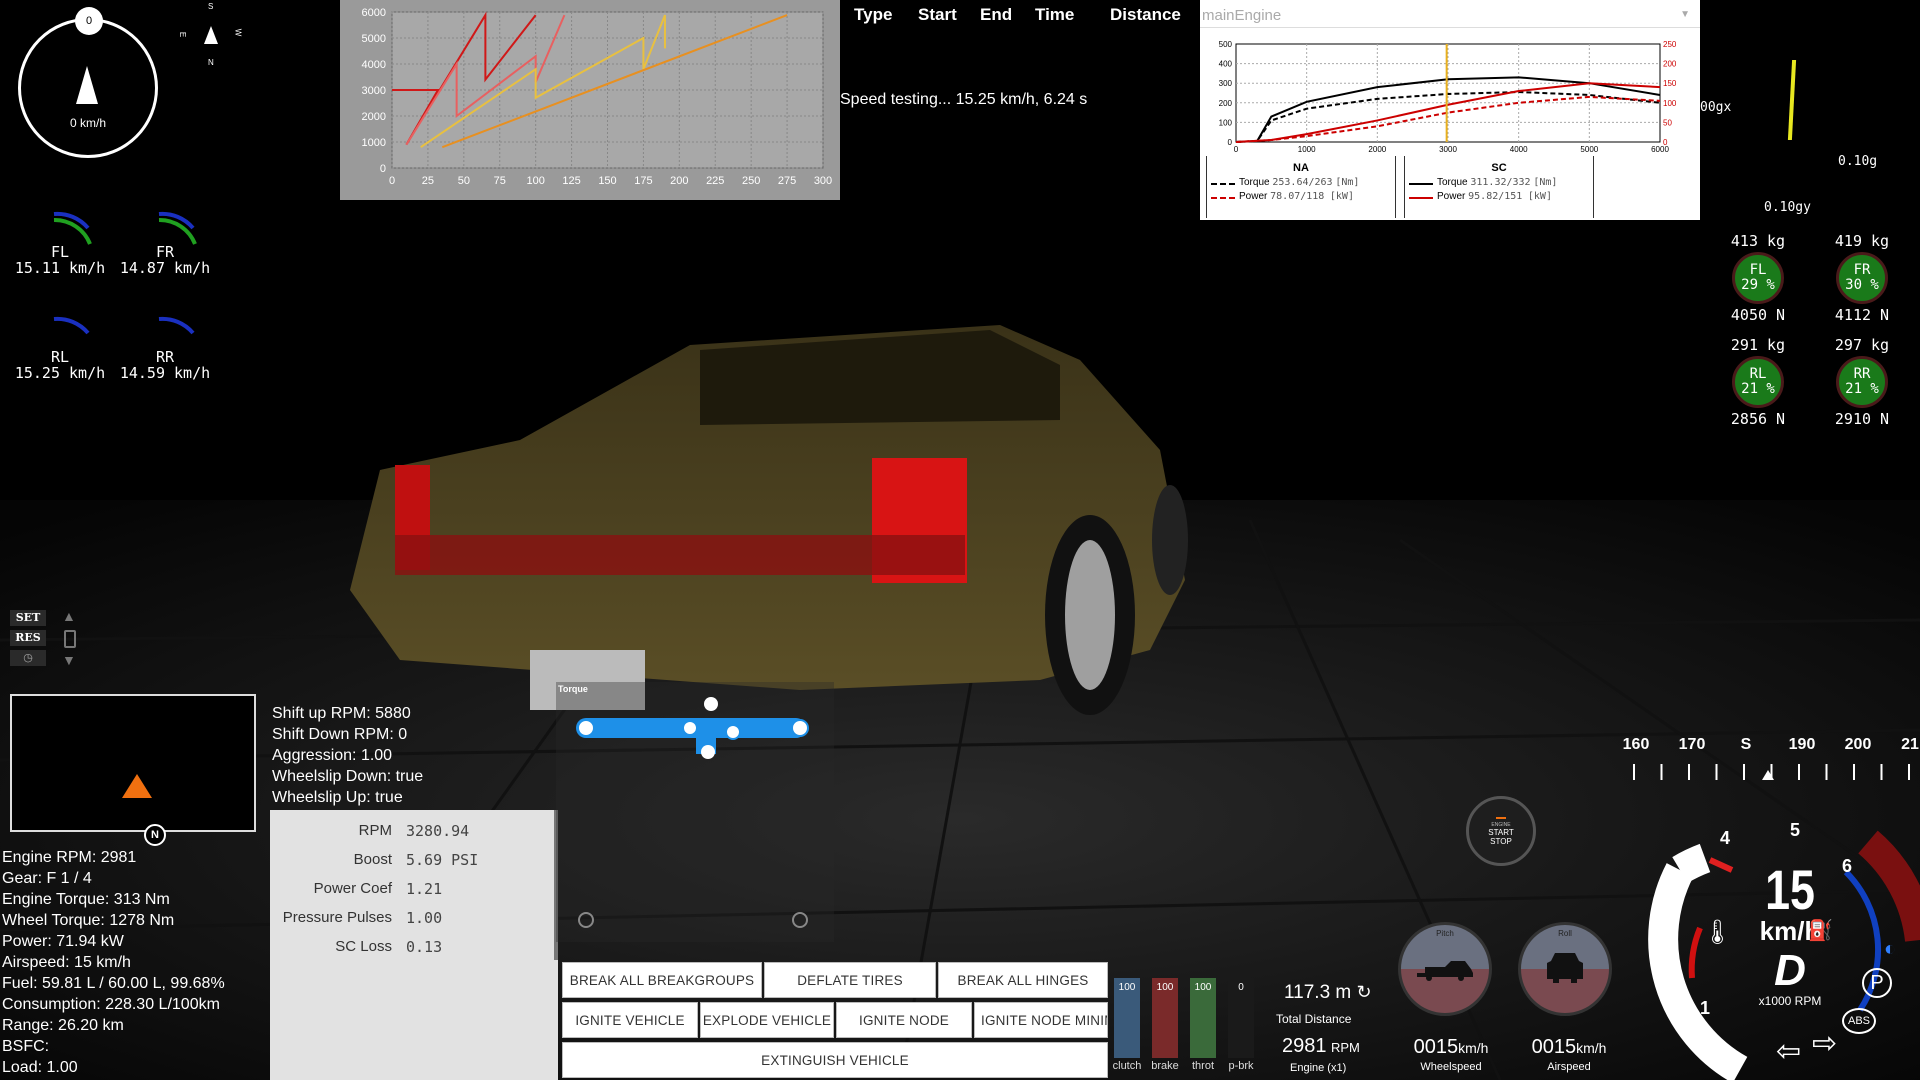 The width and height of the screenshot is (1920, 1080). What do you see at coordinates (69, 616) in the screenshot?
I see `cruise-up-icon: ▲` at bounding box center [69, 616].